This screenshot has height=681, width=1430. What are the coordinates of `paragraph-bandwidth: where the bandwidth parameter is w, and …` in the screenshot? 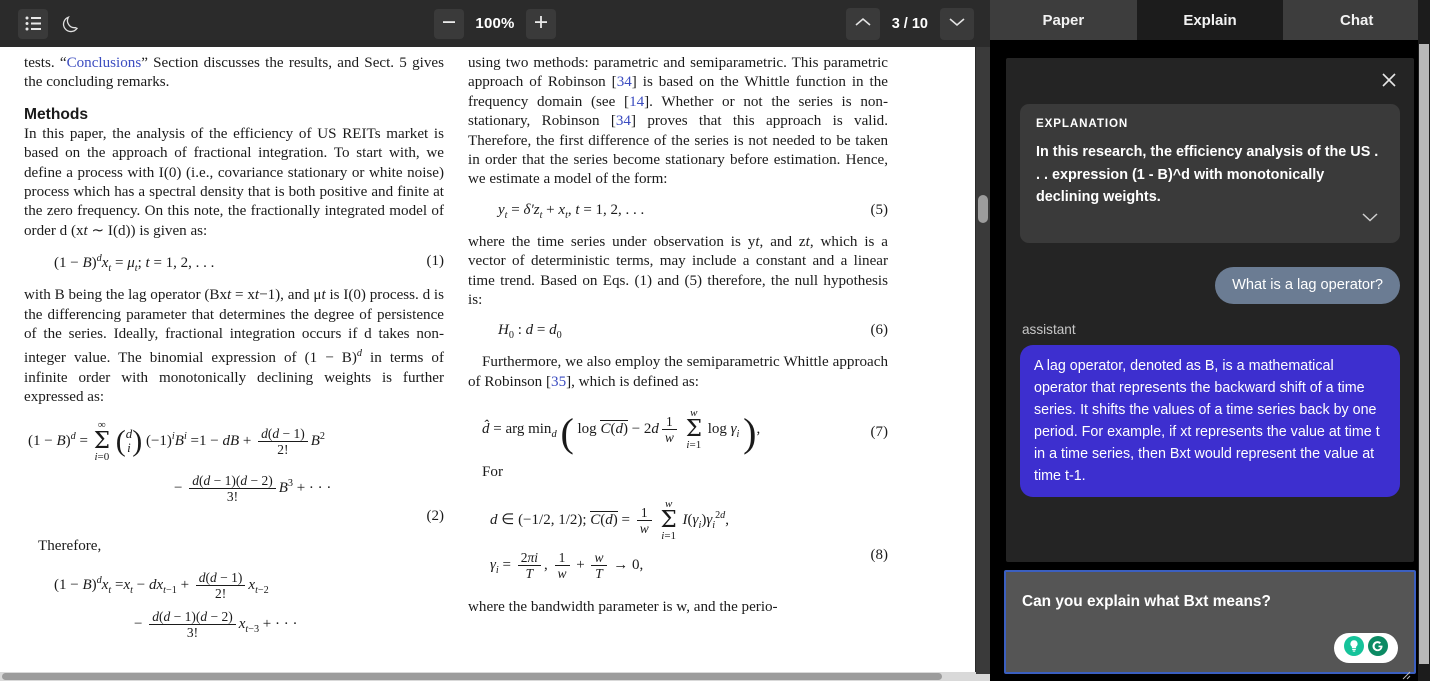 It's located at (623, 606).